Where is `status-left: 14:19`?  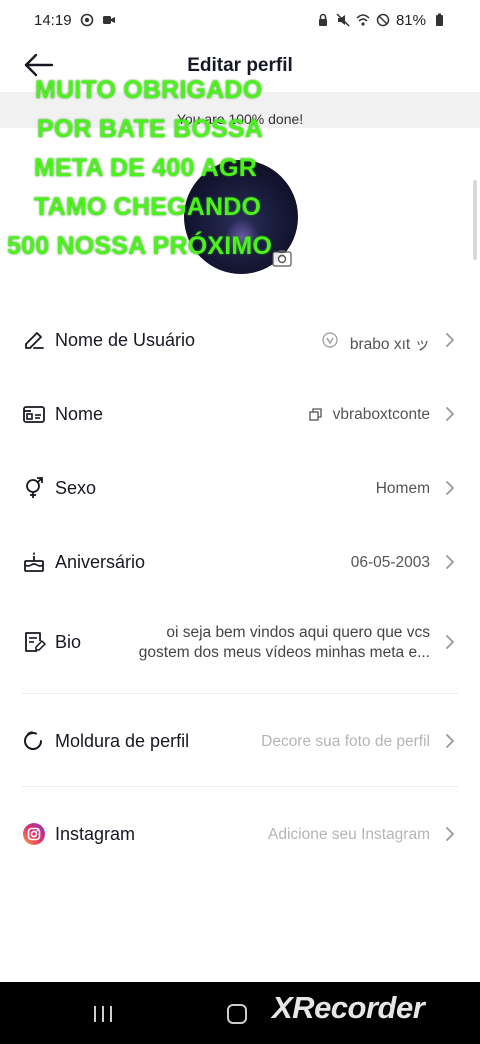
status-left: 14:19 is located at coordinates (75, 20).